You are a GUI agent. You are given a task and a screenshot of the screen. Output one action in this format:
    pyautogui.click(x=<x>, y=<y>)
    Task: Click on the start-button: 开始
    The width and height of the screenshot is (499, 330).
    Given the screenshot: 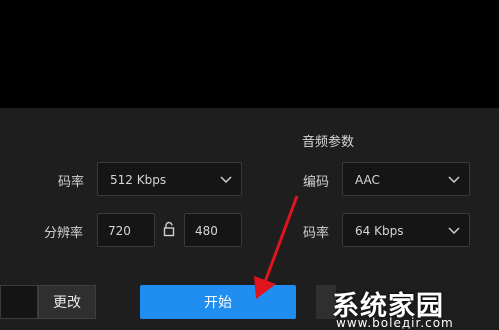 What is the action you would take?
    pyautogui.click(x=218, y=302)
    